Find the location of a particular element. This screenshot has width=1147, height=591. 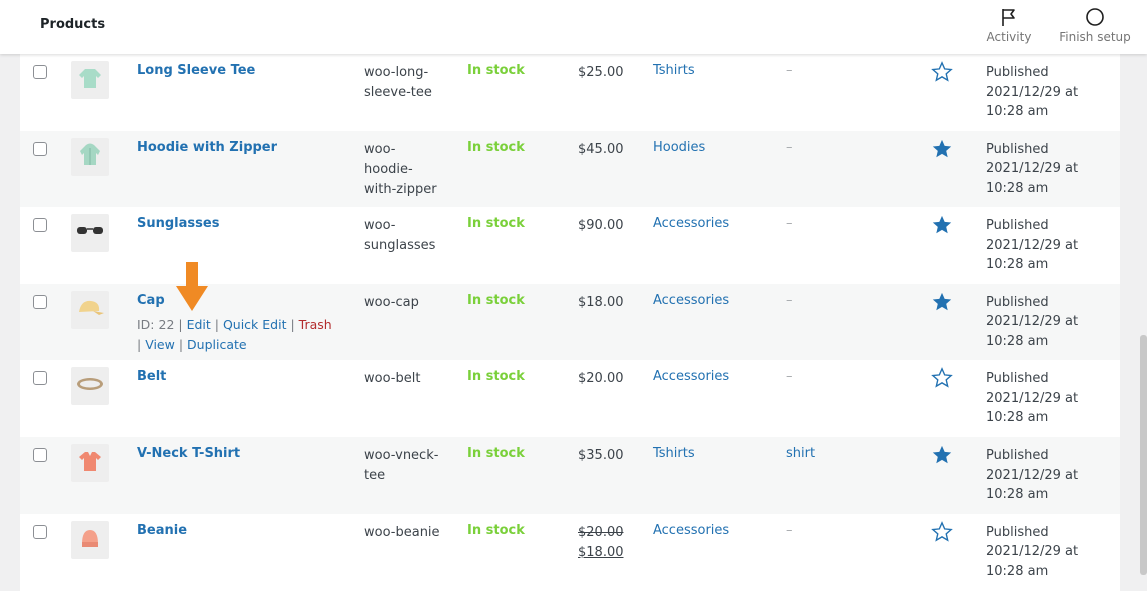

quick-edit-link: Quick Edit is located at coordinates (255, 324).